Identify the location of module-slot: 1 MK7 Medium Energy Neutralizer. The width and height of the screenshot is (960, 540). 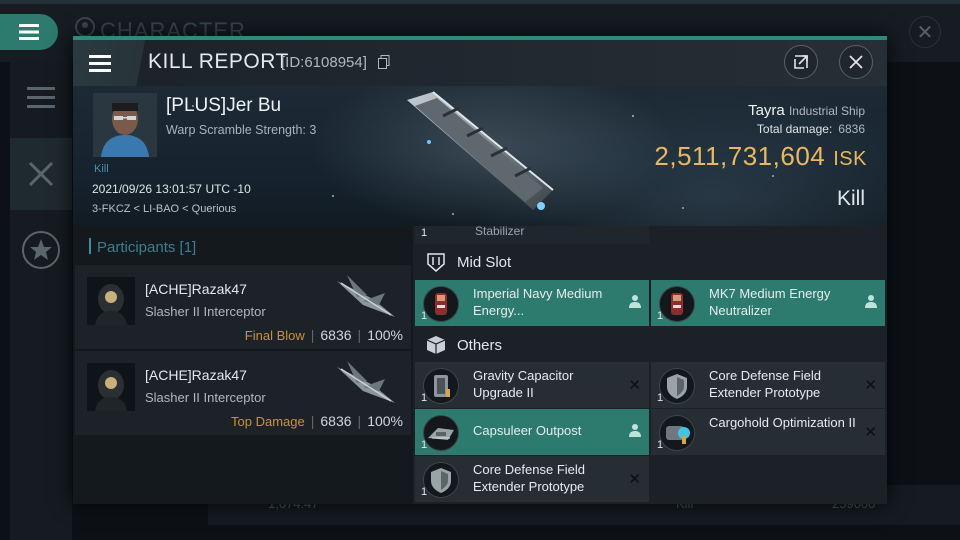
(768, 303).